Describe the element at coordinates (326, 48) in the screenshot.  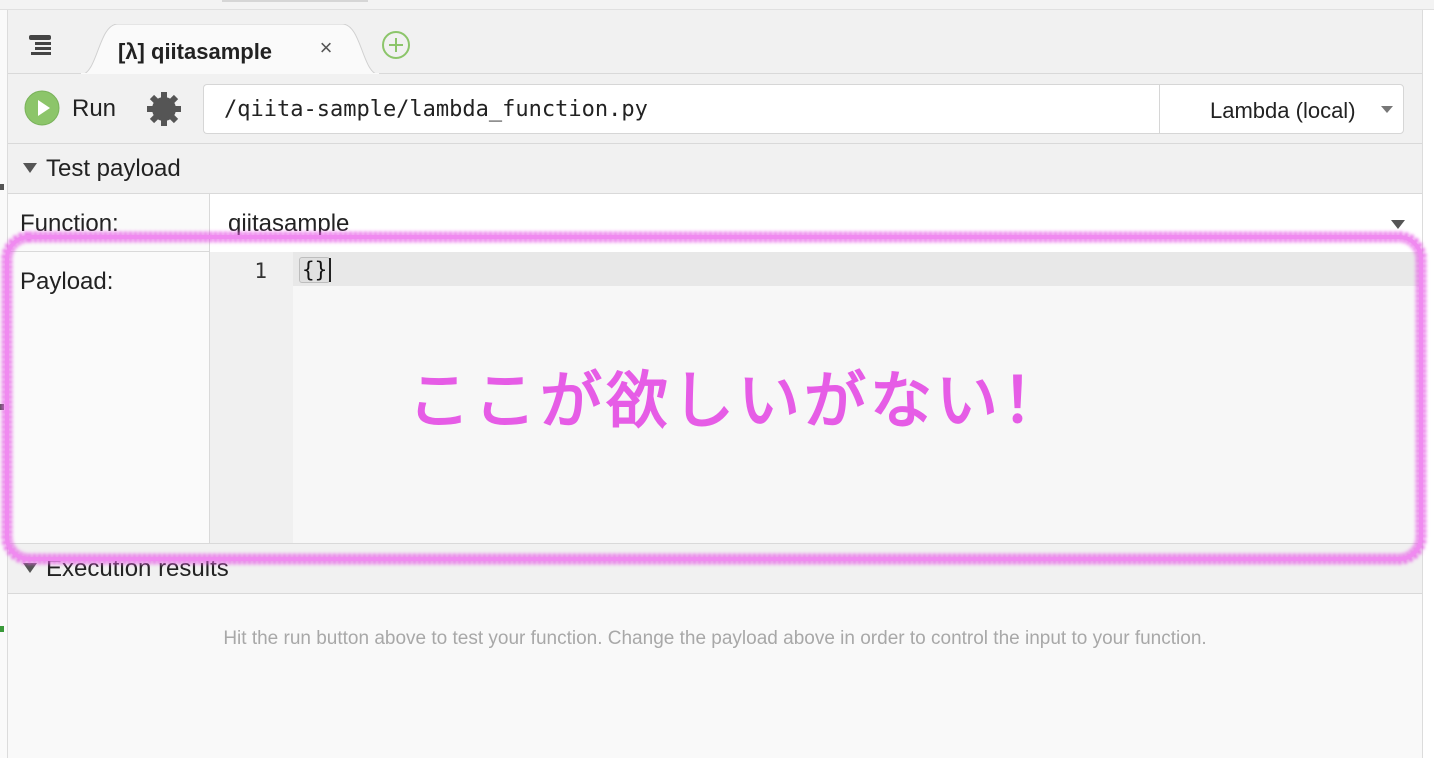
I see `close-icon: ×` at that location.